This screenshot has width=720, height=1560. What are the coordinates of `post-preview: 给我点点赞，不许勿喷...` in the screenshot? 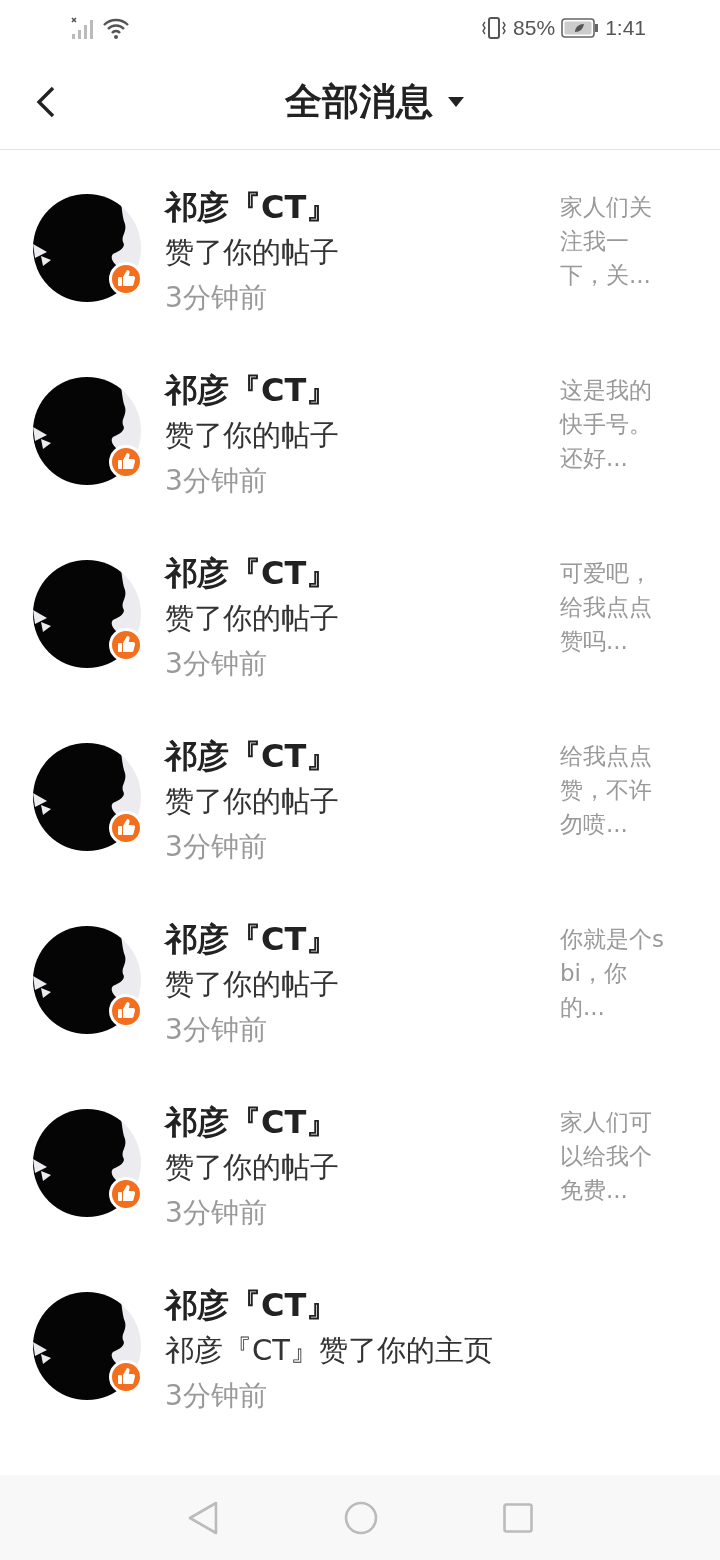 It's located at (606, 790).